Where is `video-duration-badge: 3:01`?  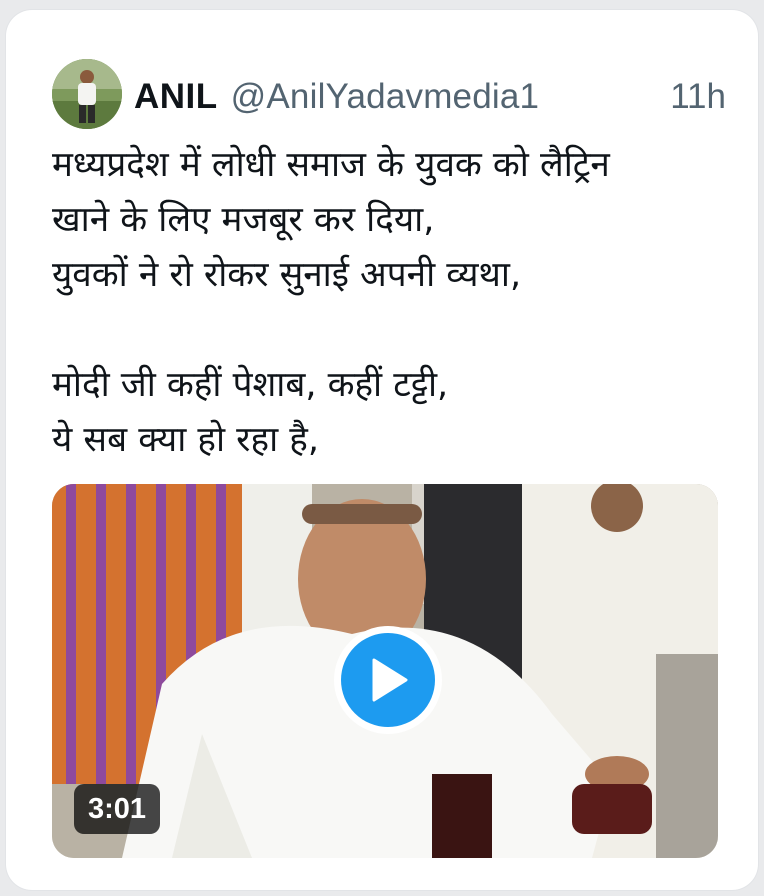
video-duration-badge: 3:01 is located at coordinates (117, 809).